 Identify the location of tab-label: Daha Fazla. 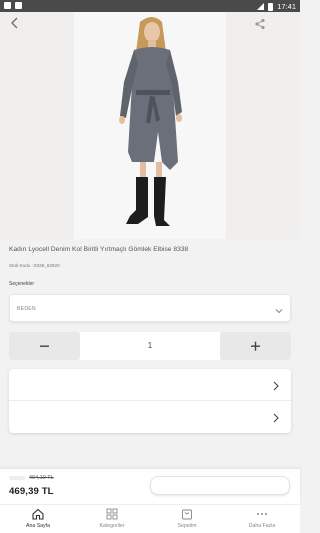
(262, 526).